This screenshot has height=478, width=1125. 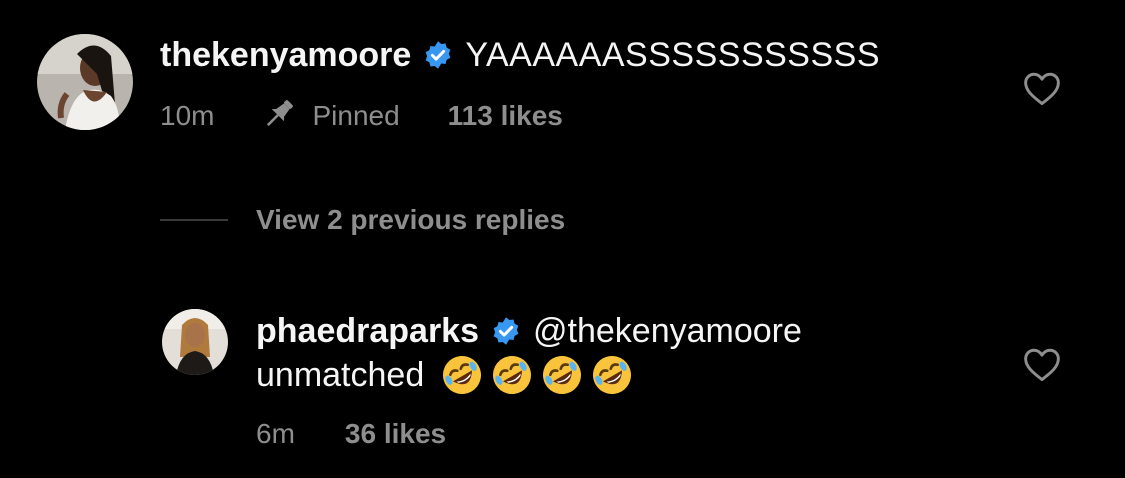 I want to click on reply-likes: 36 likes, so click(x=395, y=434).